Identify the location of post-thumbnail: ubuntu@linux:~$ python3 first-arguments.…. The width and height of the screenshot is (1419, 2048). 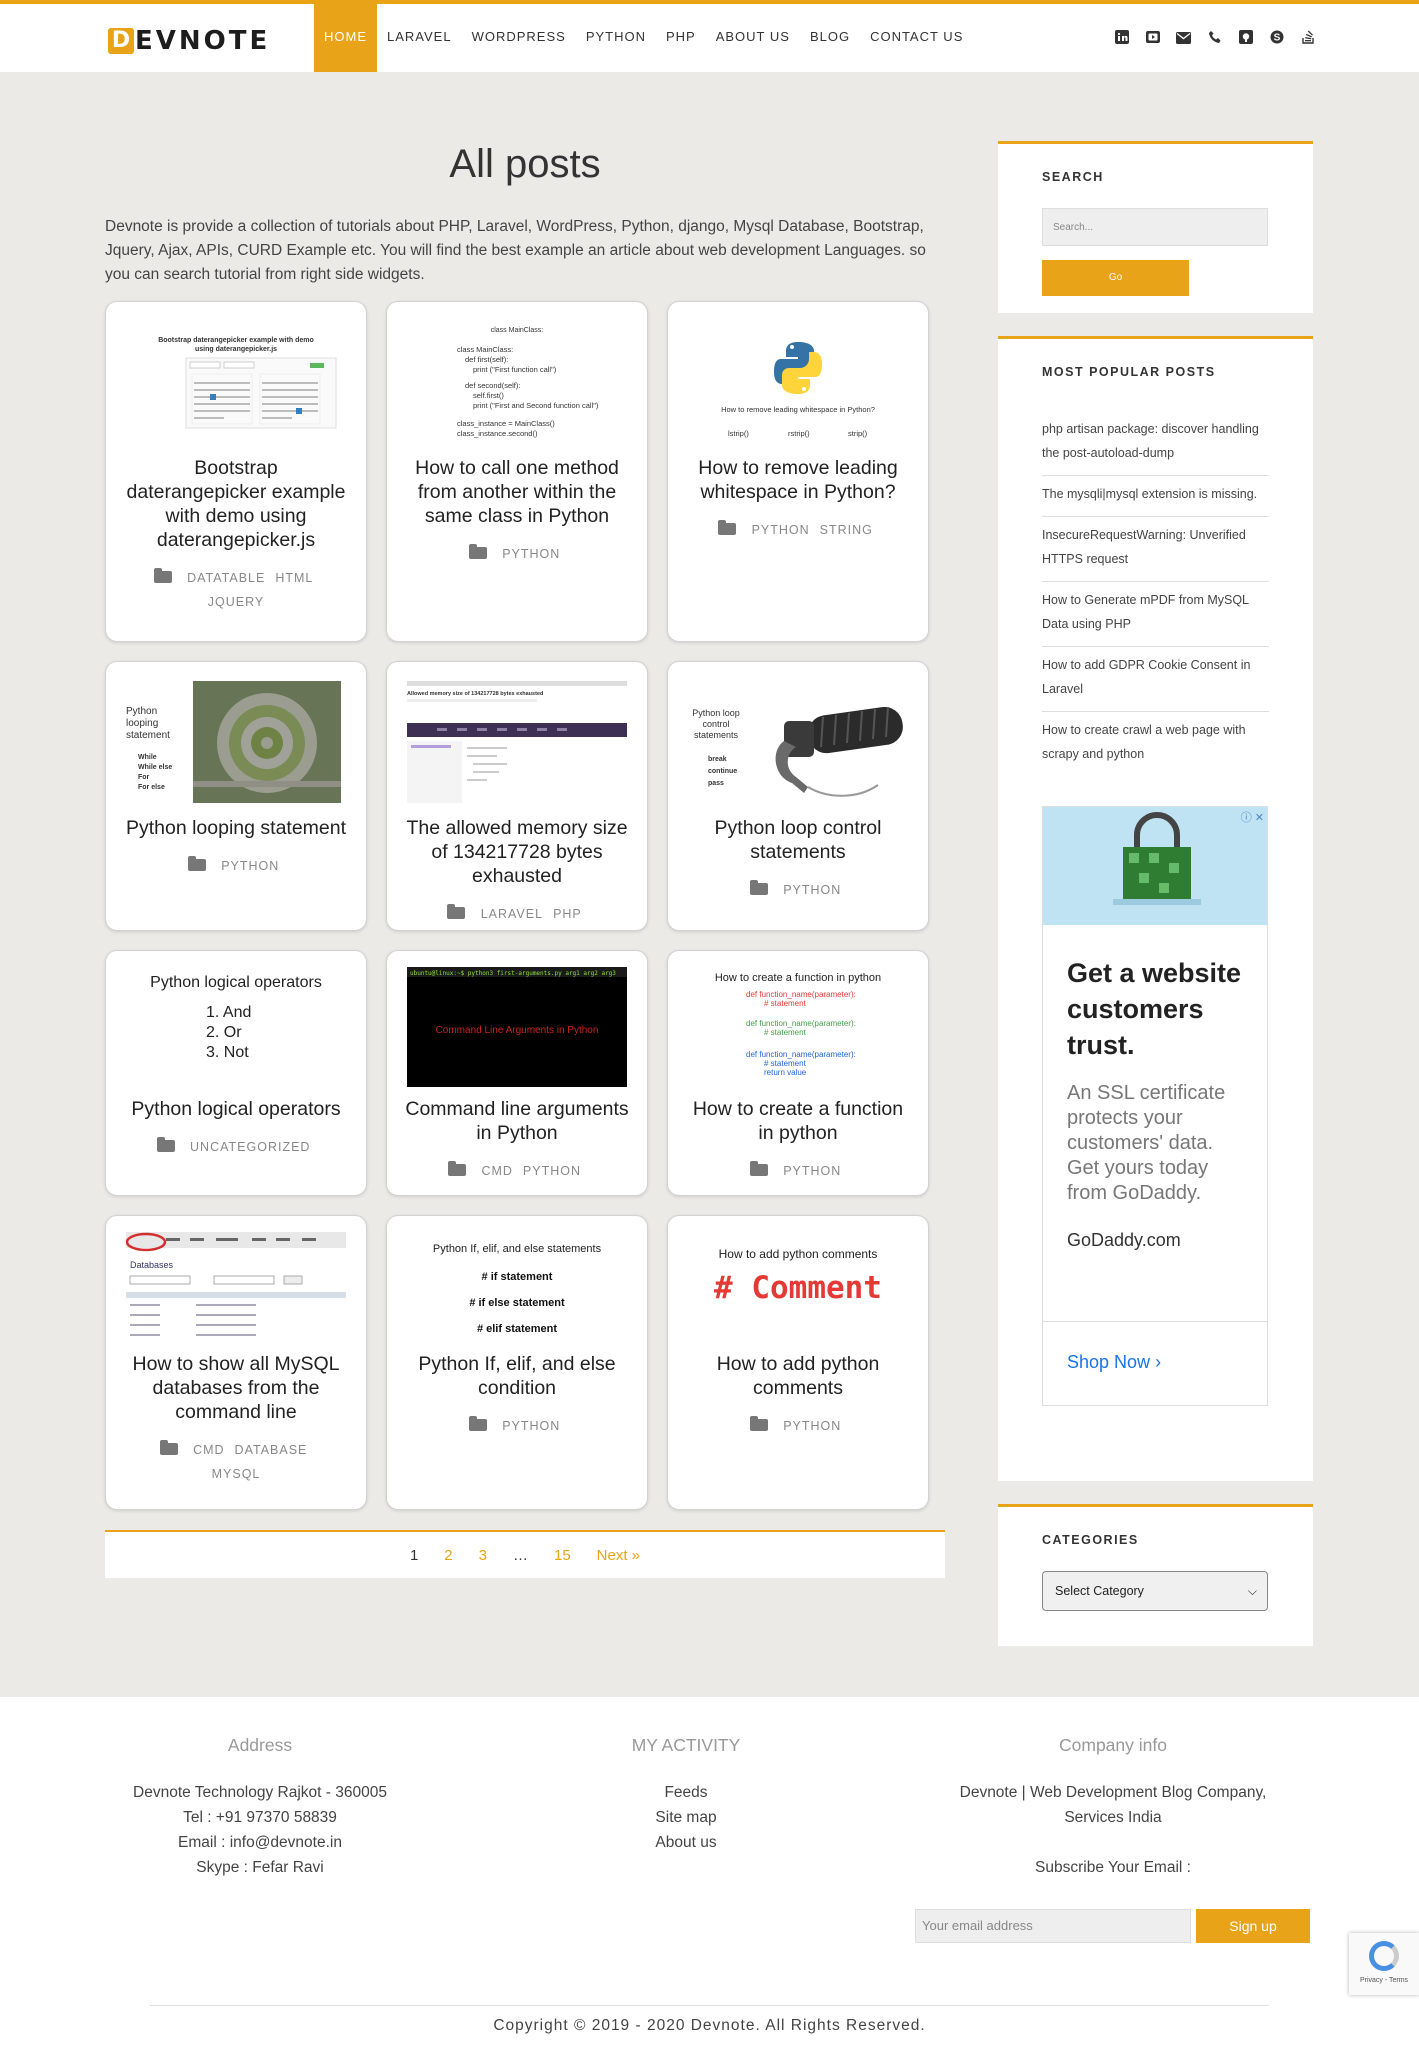
(517, 1027).